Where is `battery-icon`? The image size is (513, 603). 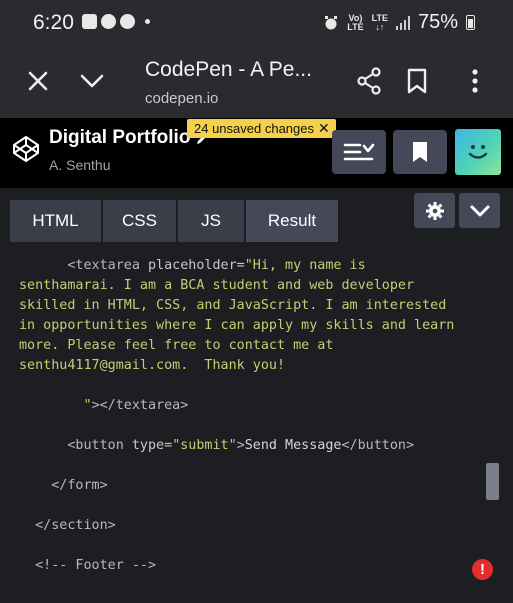 battery-icon is located at coordinates (470, 22).